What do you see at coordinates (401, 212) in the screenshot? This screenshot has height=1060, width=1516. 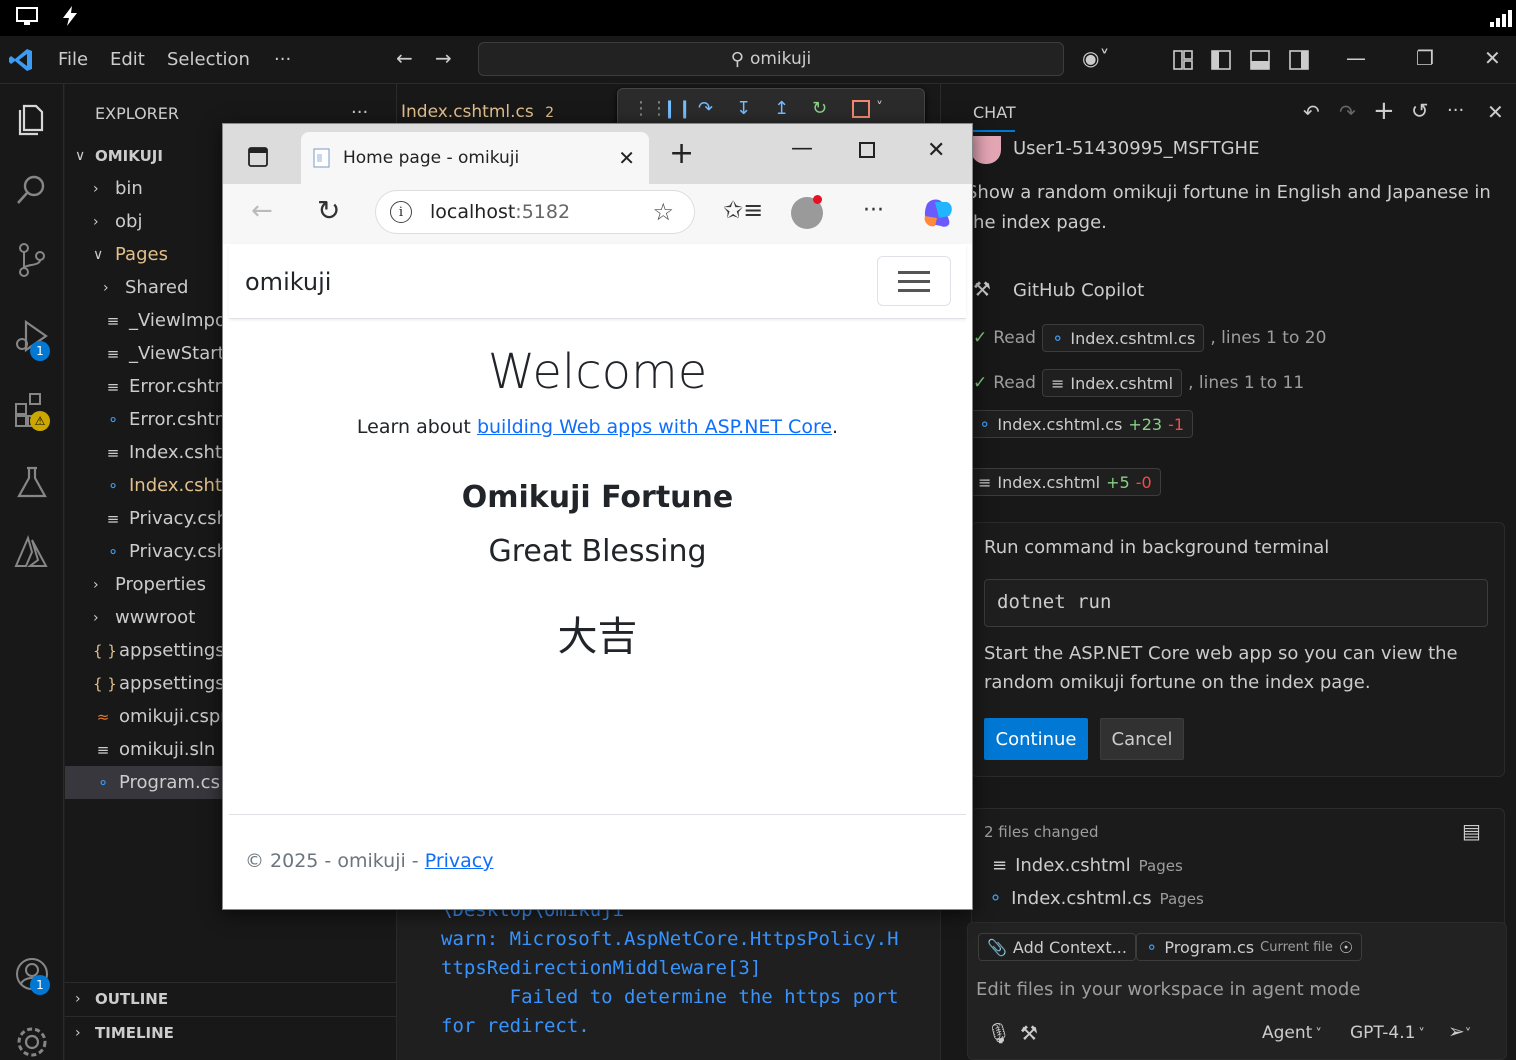 I see `site-info-icon: i` at bounding box center [401, 212].